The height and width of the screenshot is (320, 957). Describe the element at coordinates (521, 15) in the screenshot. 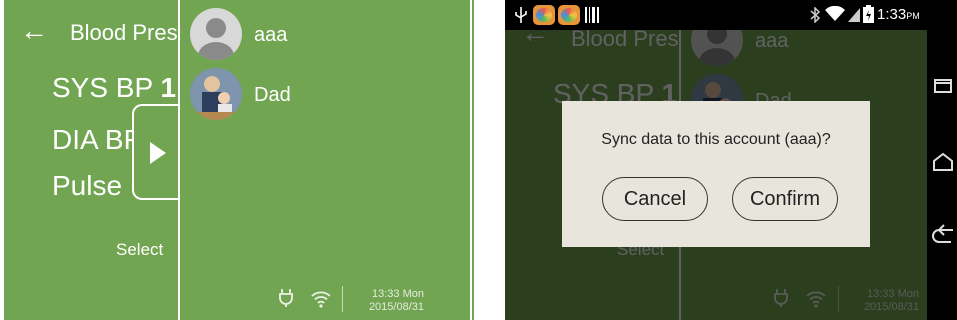

I see `usb-icon` at that location.